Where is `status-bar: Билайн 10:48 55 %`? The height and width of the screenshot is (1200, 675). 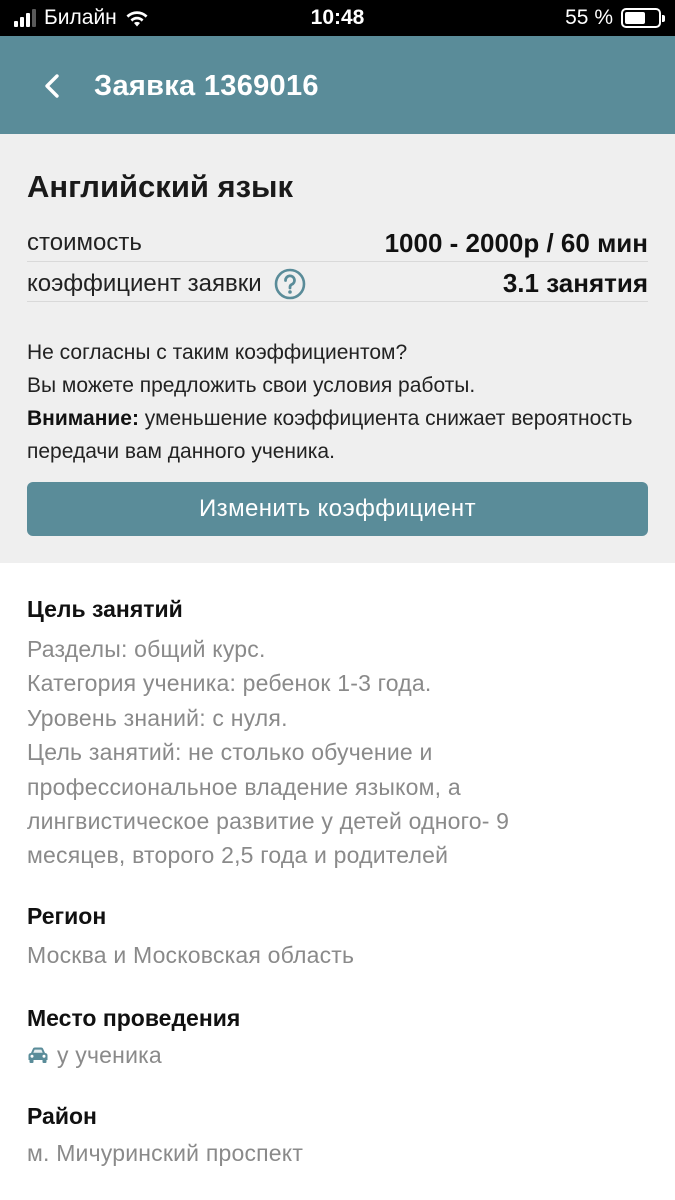 status-bar: Билайн 10:48 55 % is located at coordinates (337, 18).